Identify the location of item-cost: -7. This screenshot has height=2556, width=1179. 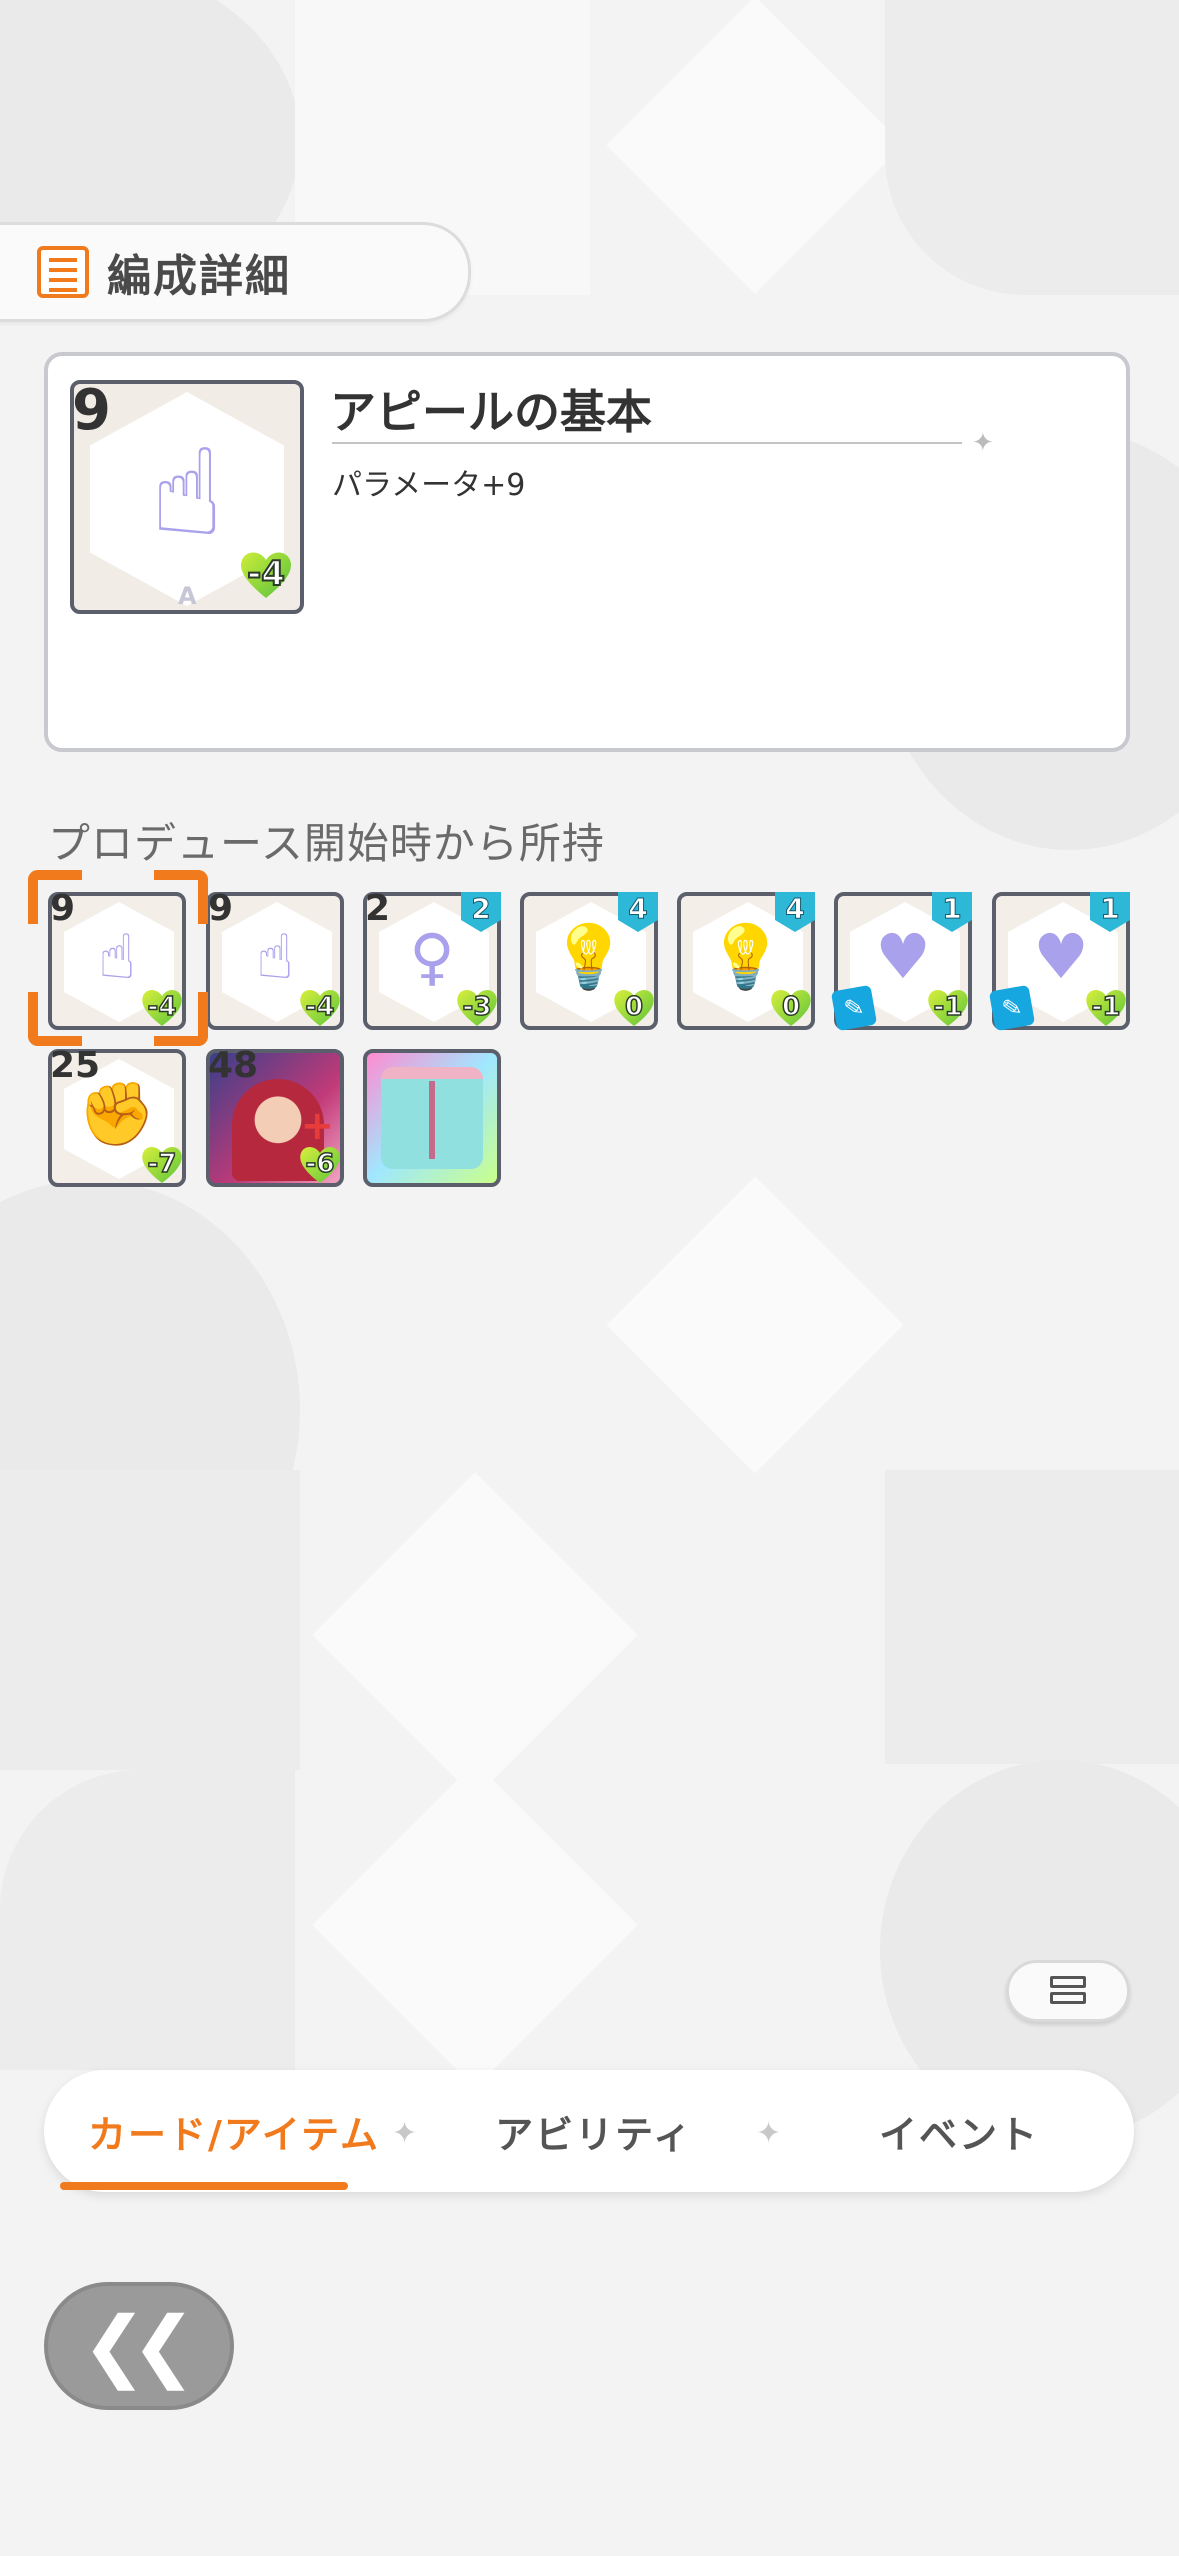
(162, 1164).